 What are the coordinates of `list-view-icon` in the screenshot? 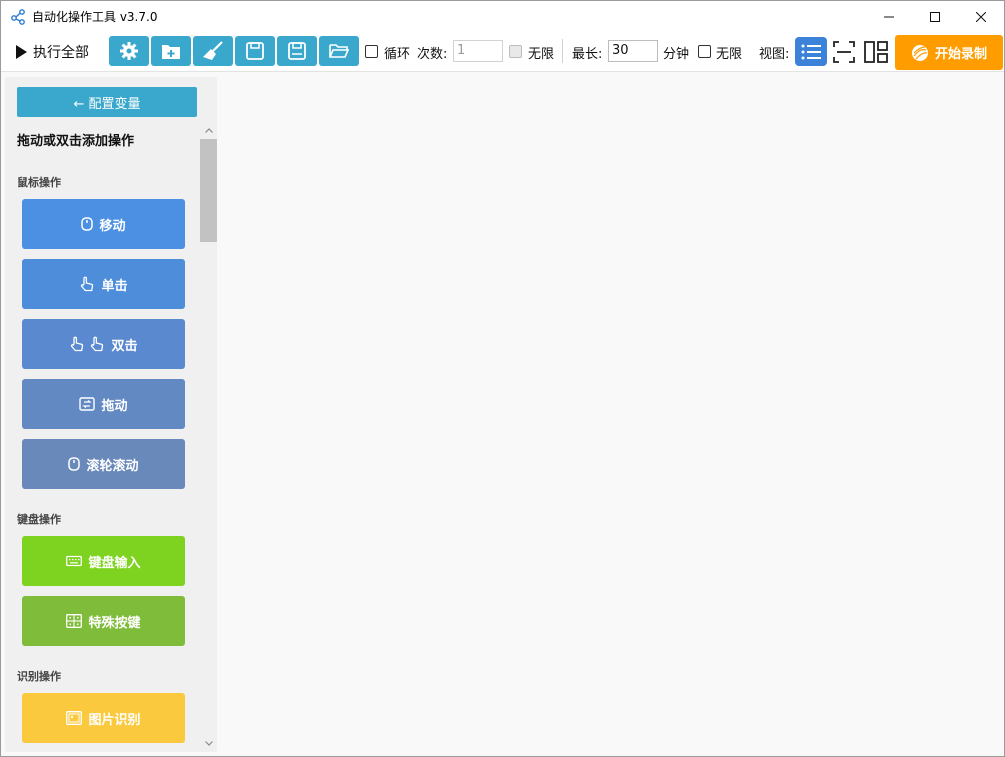 It's located at (811, 51).